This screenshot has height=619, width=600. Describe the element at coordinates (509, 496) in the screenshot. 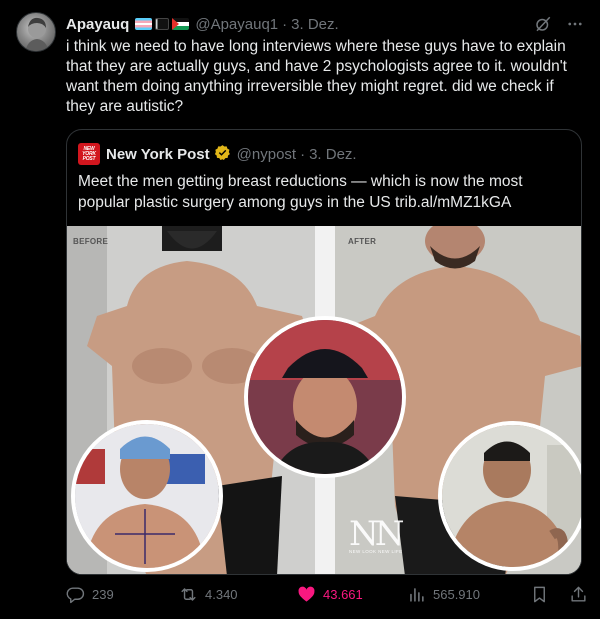

I see `patient-smiling-circle` at that location.